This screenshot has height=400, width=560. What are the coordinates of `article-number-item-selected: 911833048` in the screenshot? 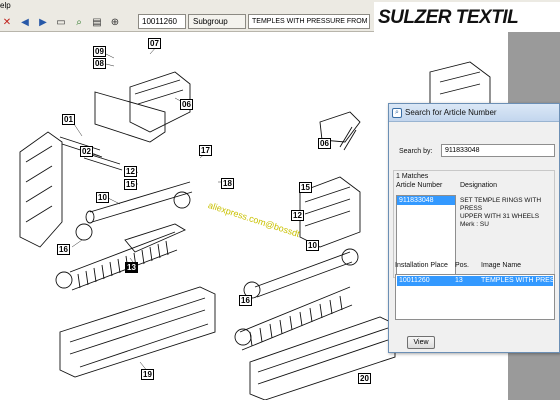 It's located at (426, 200).